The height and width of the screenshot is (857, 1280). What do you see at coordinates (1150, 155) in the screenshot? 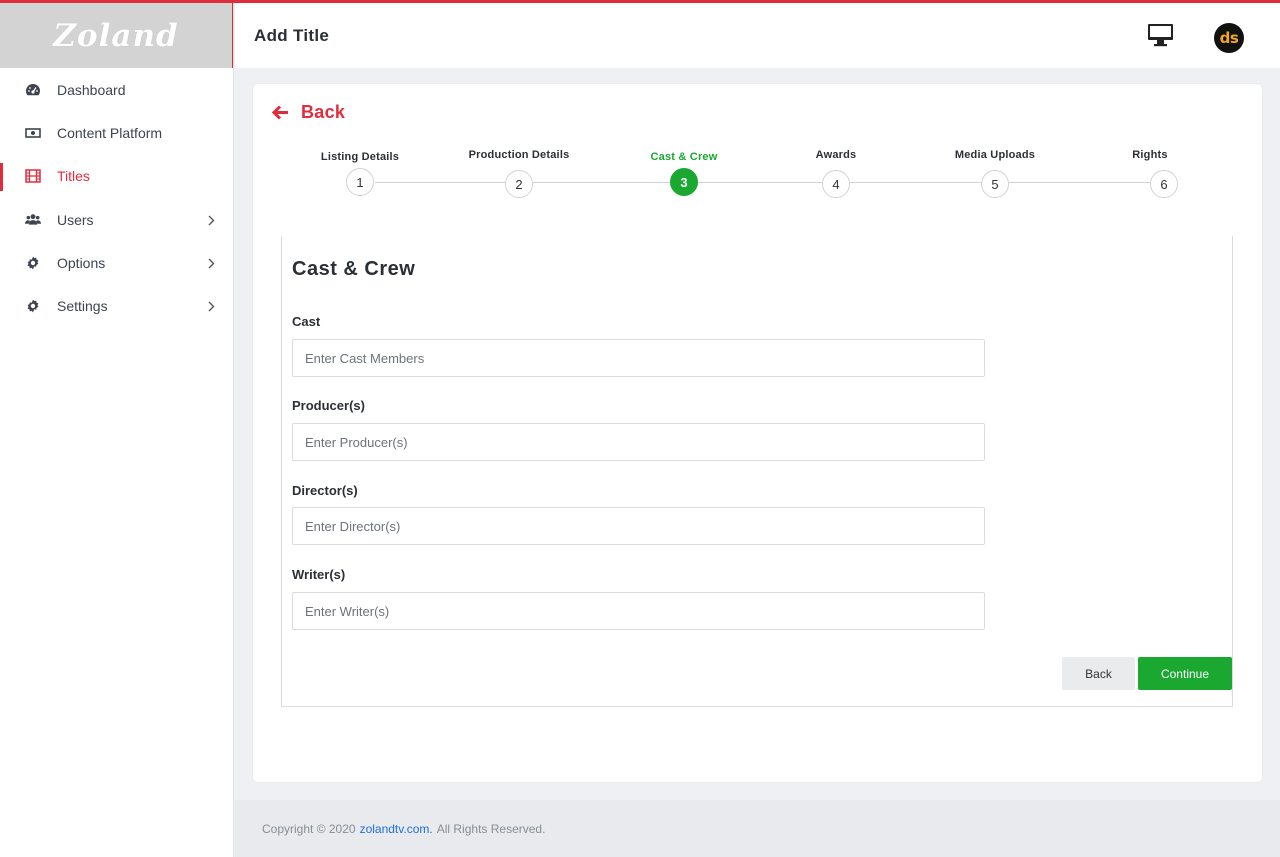
I see `step-label: Rights` at bounding box center [1150, 155].